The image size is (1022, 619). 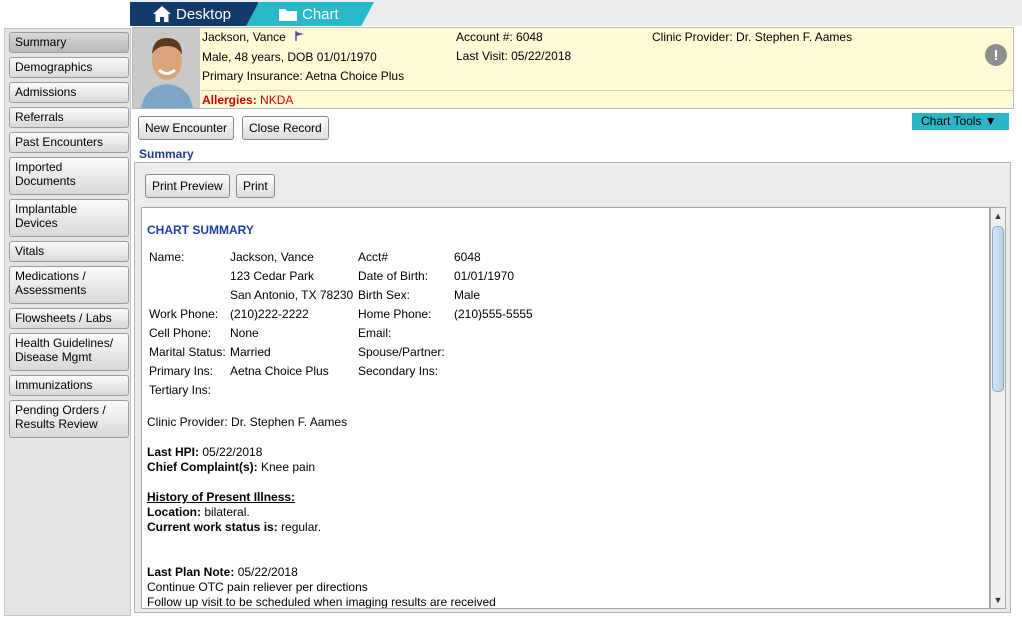 I want to click on chart-summary-title: CHART SUMMARY, so click(x=200, y=230).